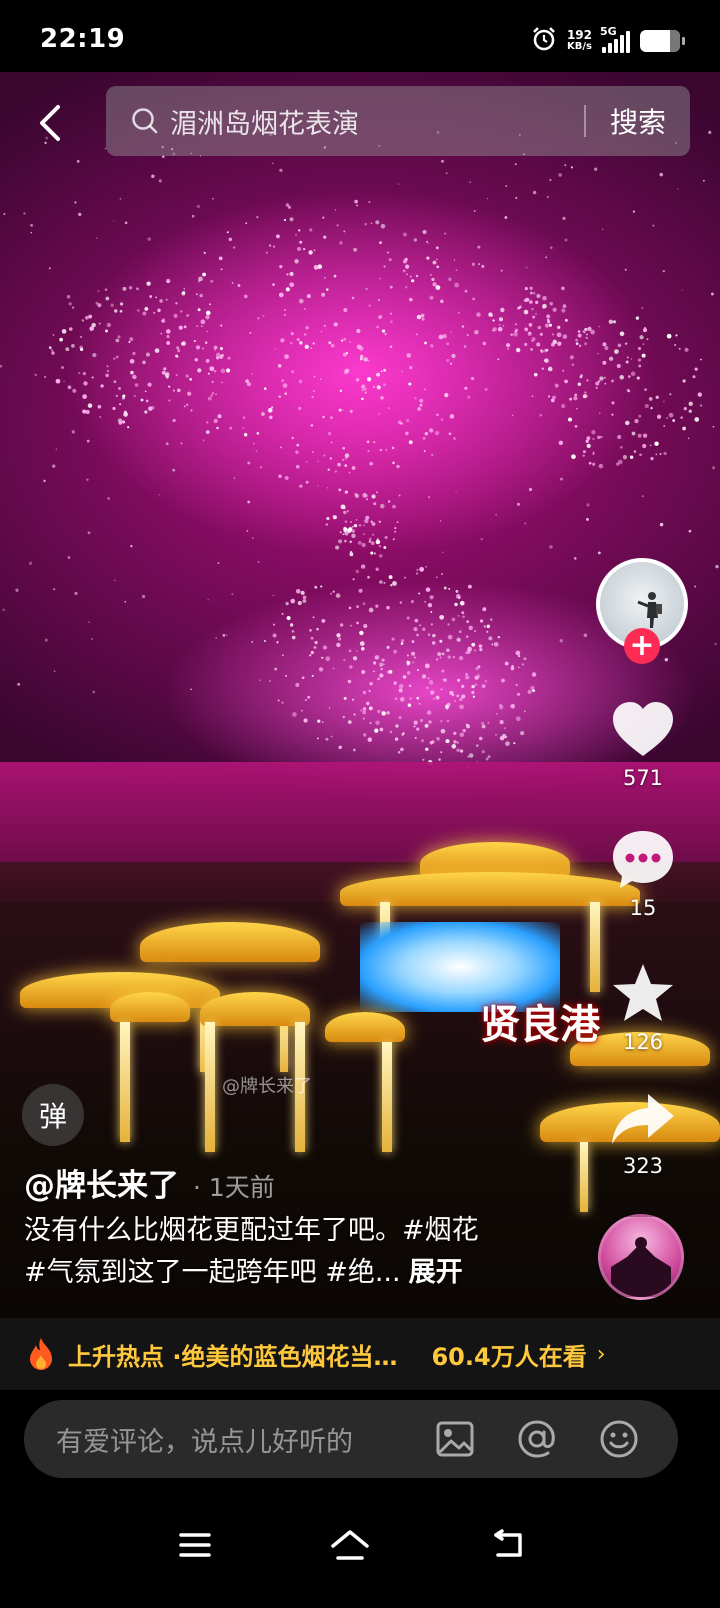 The image size is (720, 1608). Describe the element at coordinates (234, 1187) in the screenshot. I see `post-time: · 1天前` at that location.